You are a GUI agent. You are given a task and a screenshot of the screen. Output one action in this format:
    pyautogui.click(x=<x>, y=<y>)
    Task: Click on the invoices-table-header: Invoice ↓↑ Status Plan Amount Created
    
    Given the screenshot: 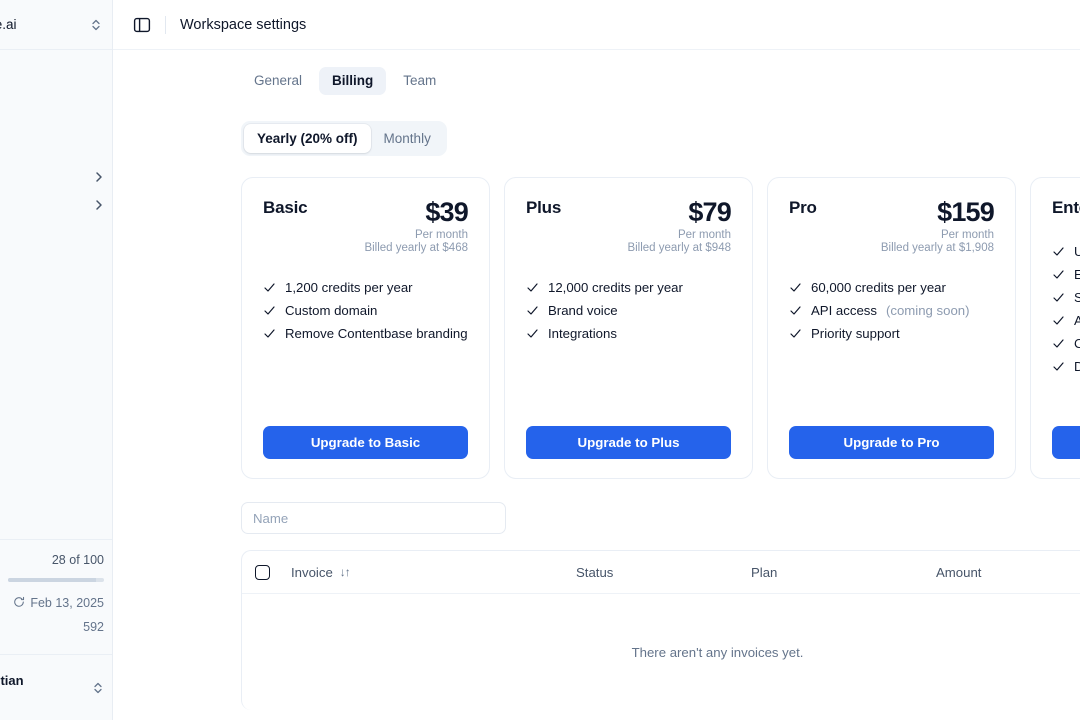 What is the action you would take?
    pyautogui.click(x=661, y=573)
    